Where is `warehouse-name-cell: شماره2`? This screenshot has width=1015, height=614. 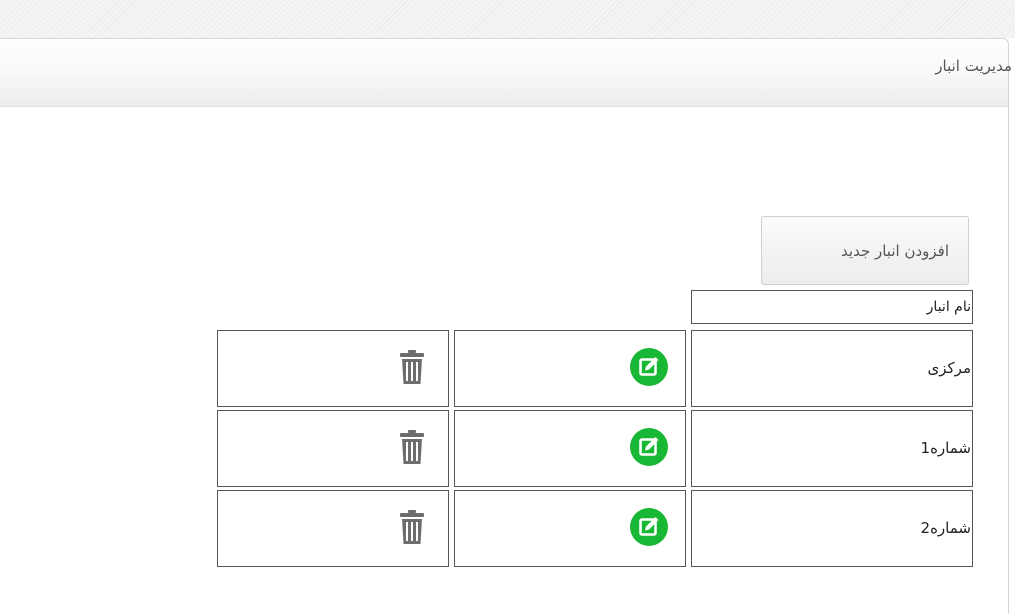 warehouse-name-cell: شماره2 is located at coordinates (832, 528).